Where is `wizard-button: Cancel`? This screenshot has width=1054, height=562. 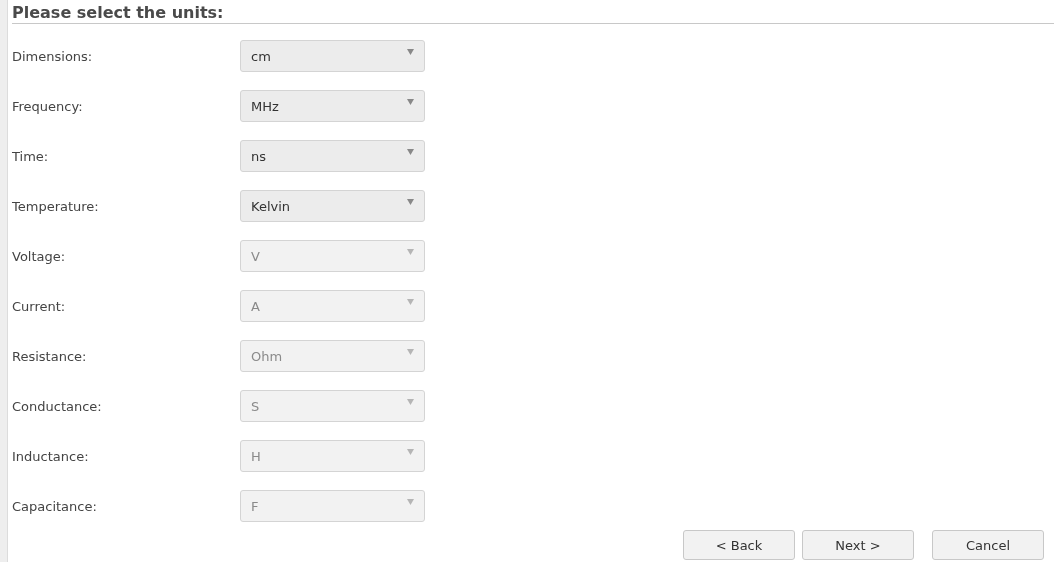 wizard-button: Cancel is located at coordinates (988, 545).